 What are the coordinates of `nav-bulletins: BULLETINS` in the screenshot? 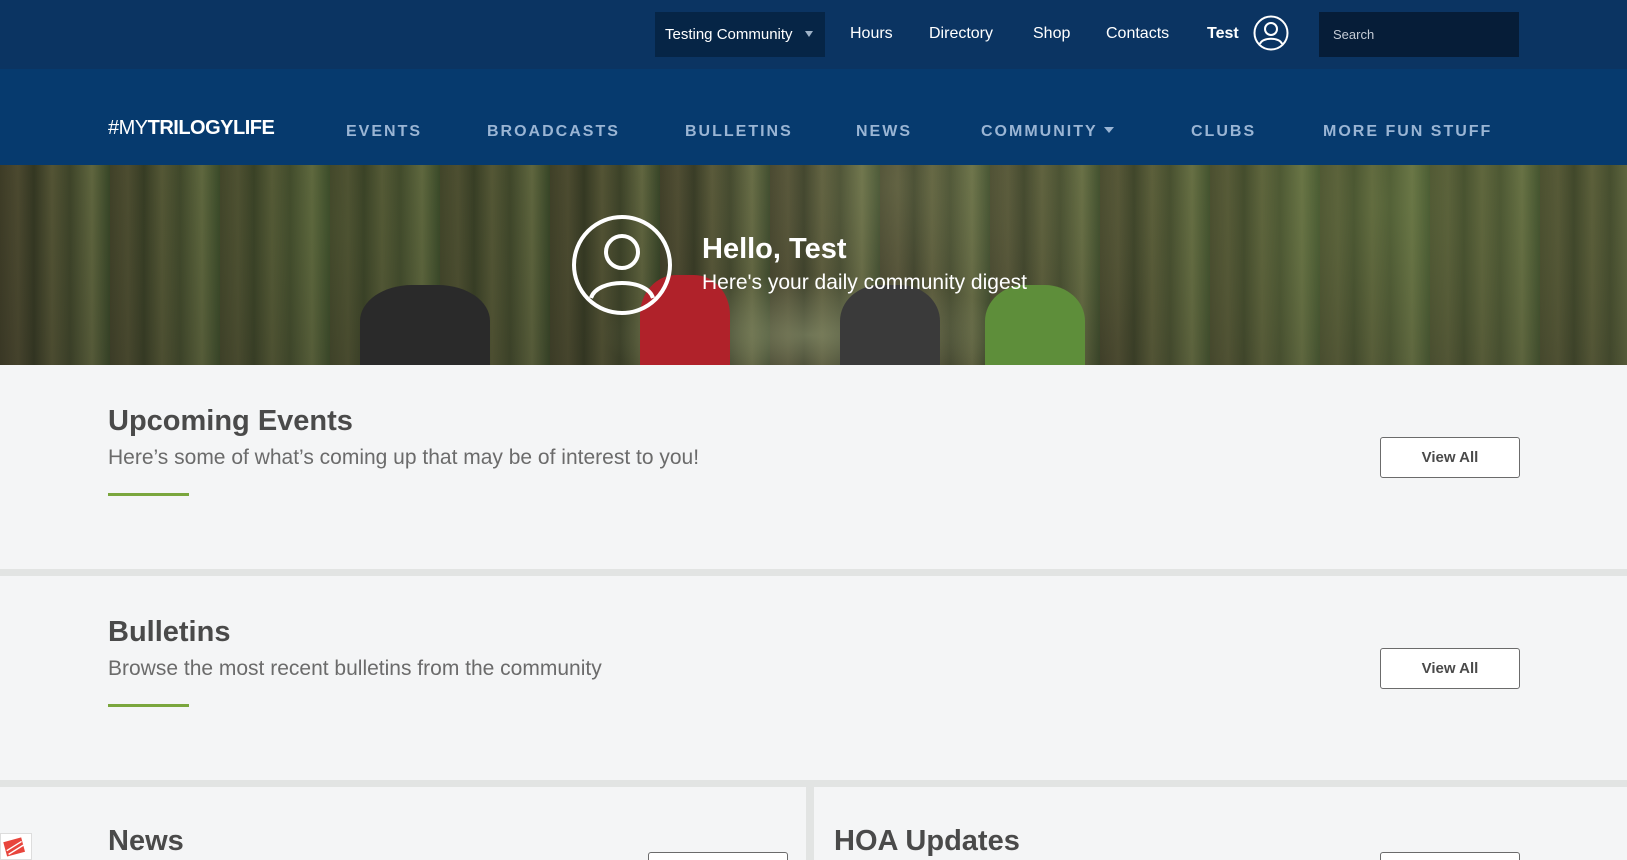 It's located at (739, 132).